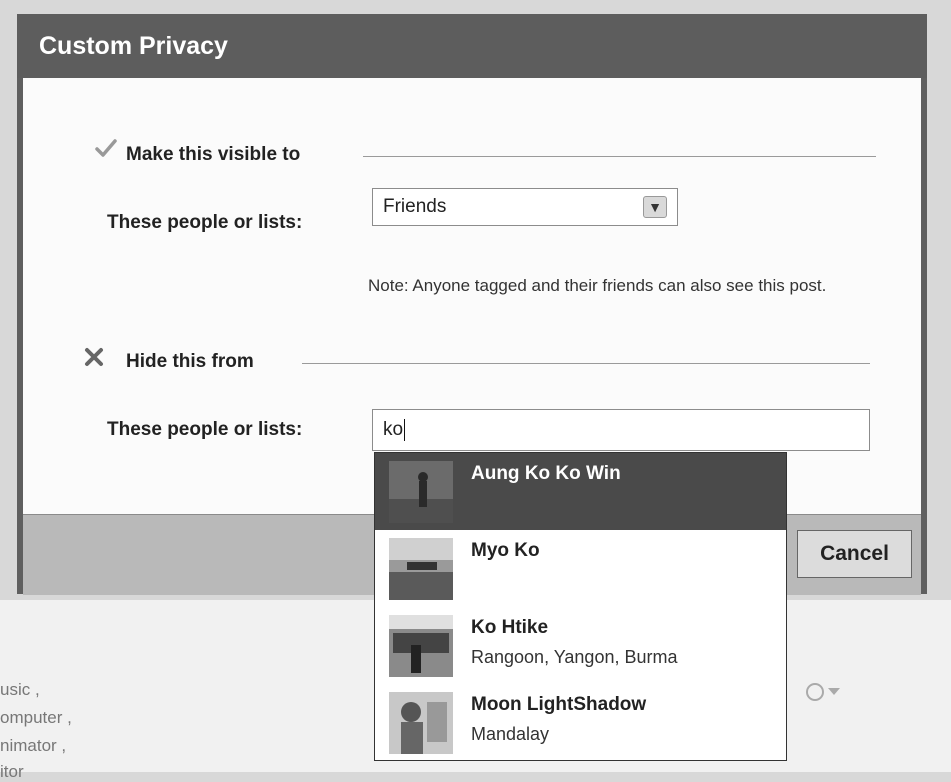 The width and height of the screenshot is (951, 782). I want to click on hide-section-title: Hide this from, so click(190, 361).